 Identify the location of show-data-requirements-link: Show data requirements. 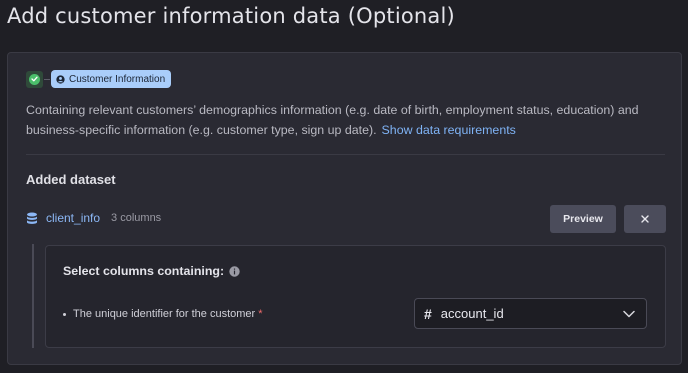
(449, 130).